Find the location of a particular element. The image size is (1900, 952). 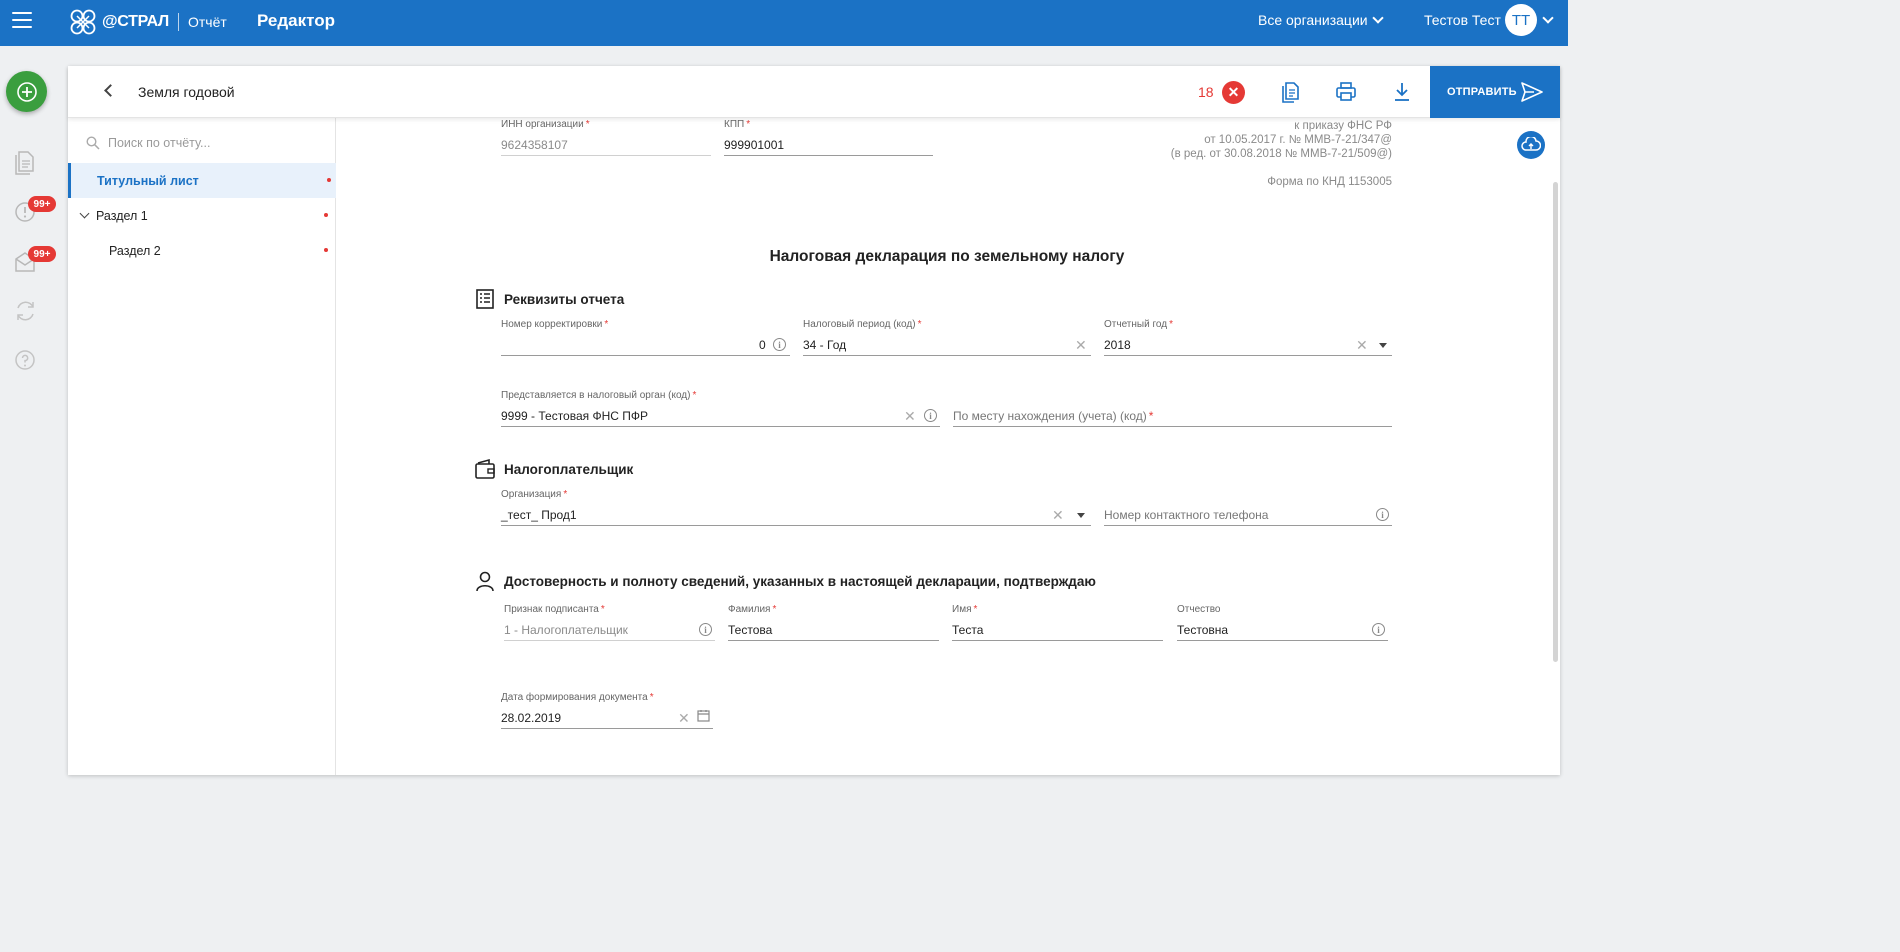

phone-field: Номер контактного телефона is located at coordinates (1186, 515).